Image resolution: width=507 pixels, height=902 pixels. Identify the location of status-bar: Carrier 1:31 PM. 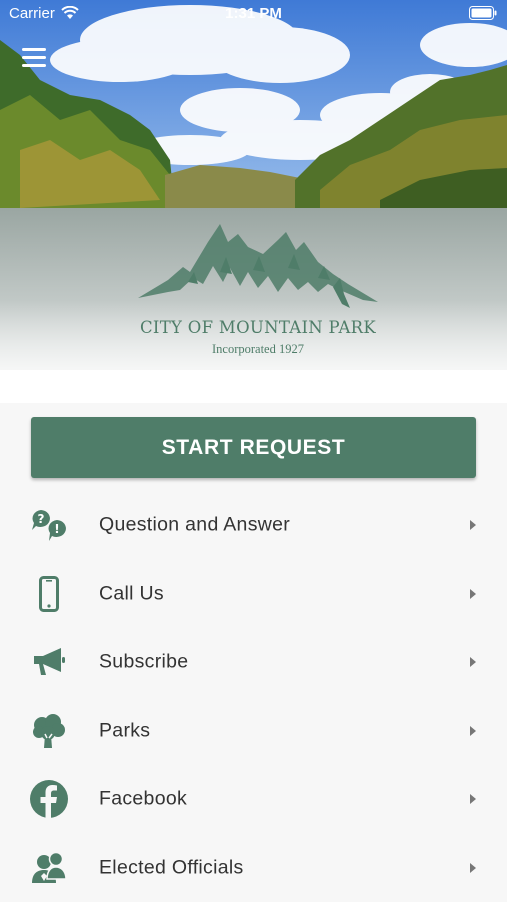
(253, 14).